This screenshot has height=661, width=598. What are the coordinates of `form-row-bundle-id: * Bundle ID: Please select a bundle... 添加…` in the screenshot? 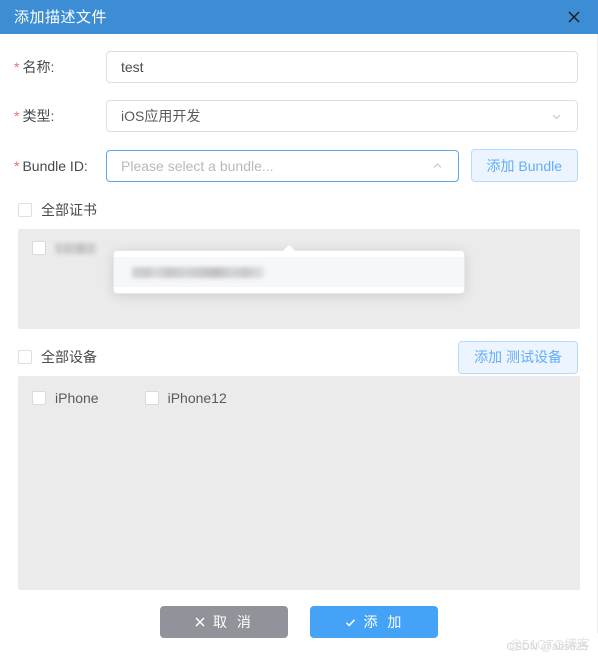 It's located at (299, 165).